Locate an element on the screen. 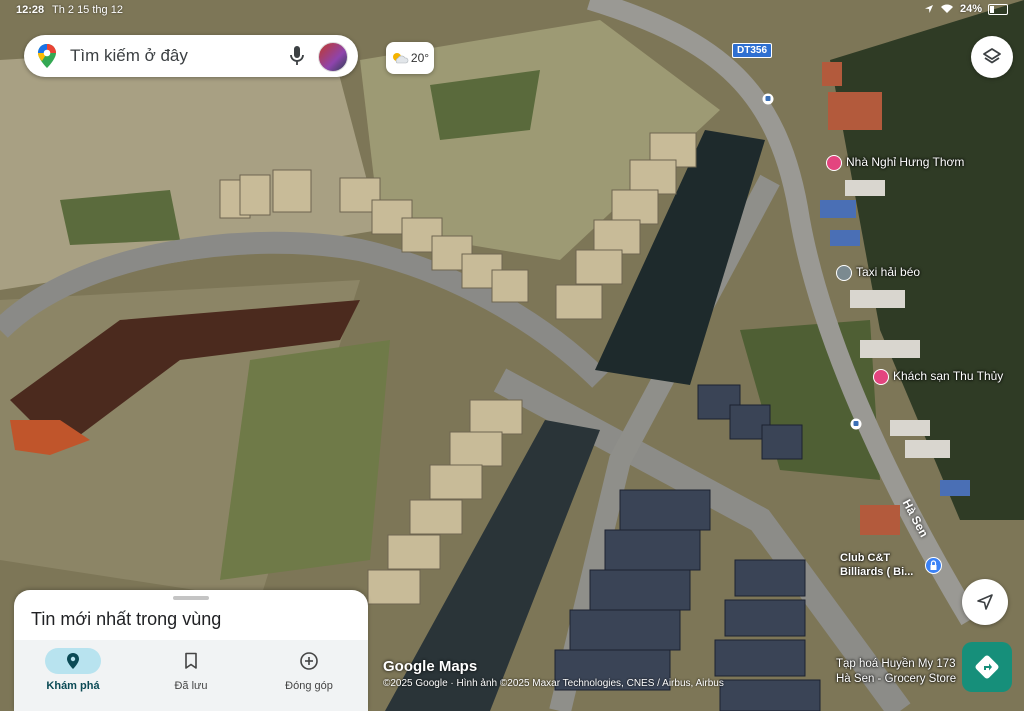 The height and width of the screenshot is (711, 1024). status-bar: 12:28 Th 2 15 thg 12 24% is located at coordinates (512, 10).